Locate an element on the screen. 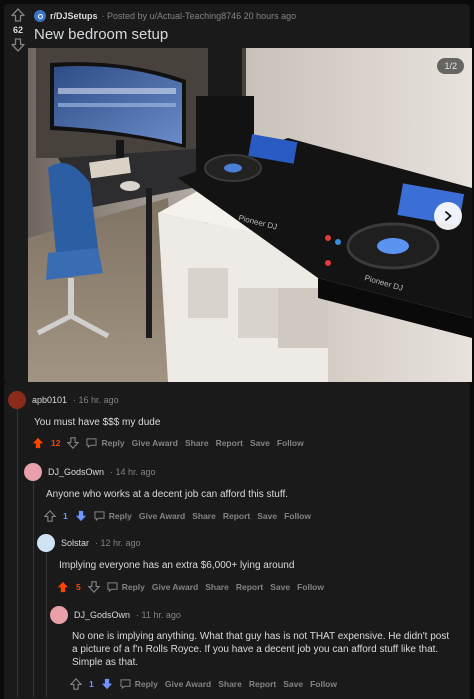 This screenshot has height=699, width=474. comment-body: You must have $$$ my dude is located at coordinates (97, 422).